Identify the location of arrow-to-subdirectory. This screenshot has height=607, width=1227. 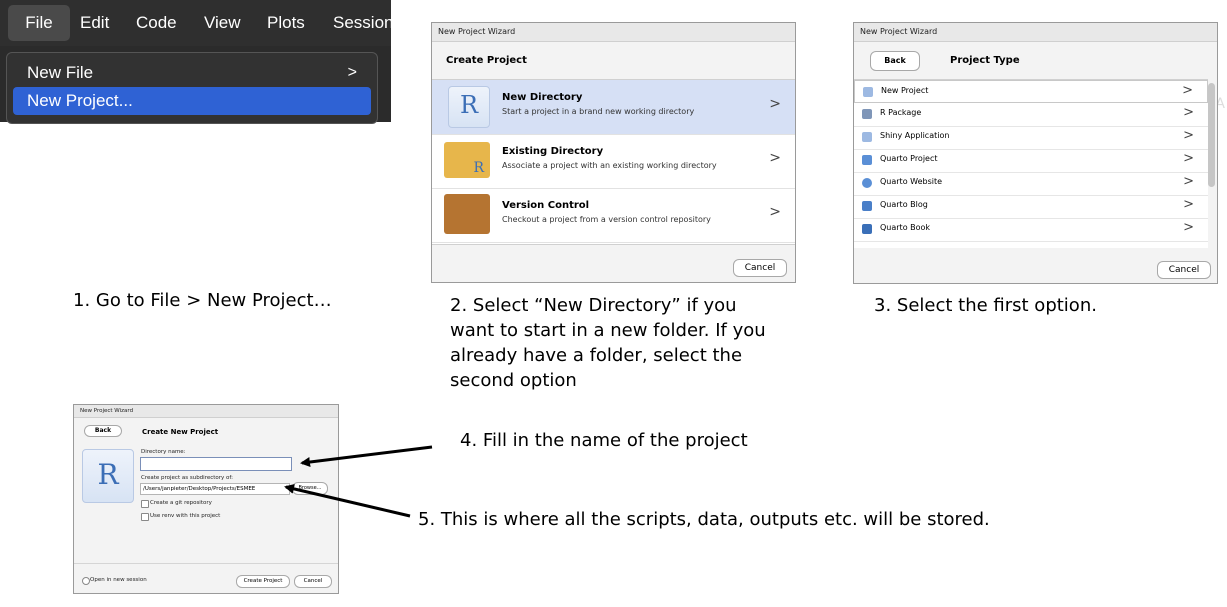
(347, 500).